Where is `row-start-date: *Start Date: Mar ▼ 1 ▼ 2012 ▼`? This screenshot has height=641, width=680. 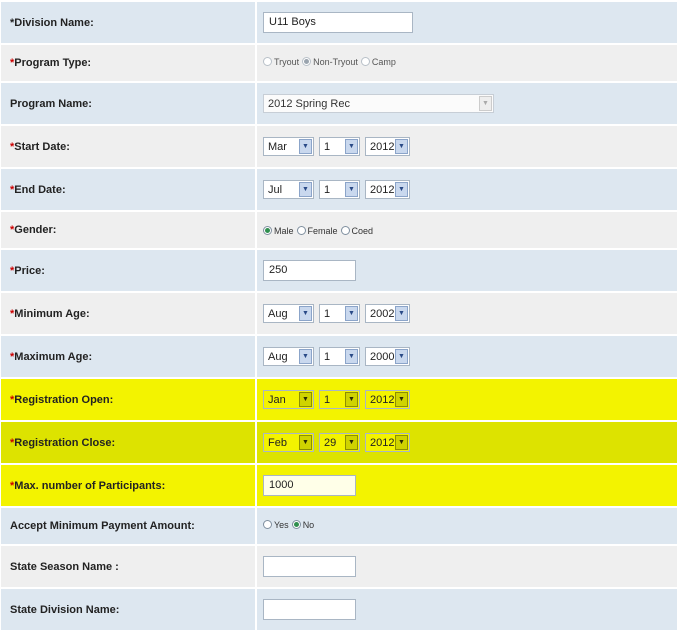
row-start-date: *Start Date: Mar ▼ 1 ▼ 2012 ▼ is located at coordinates (339, 146).